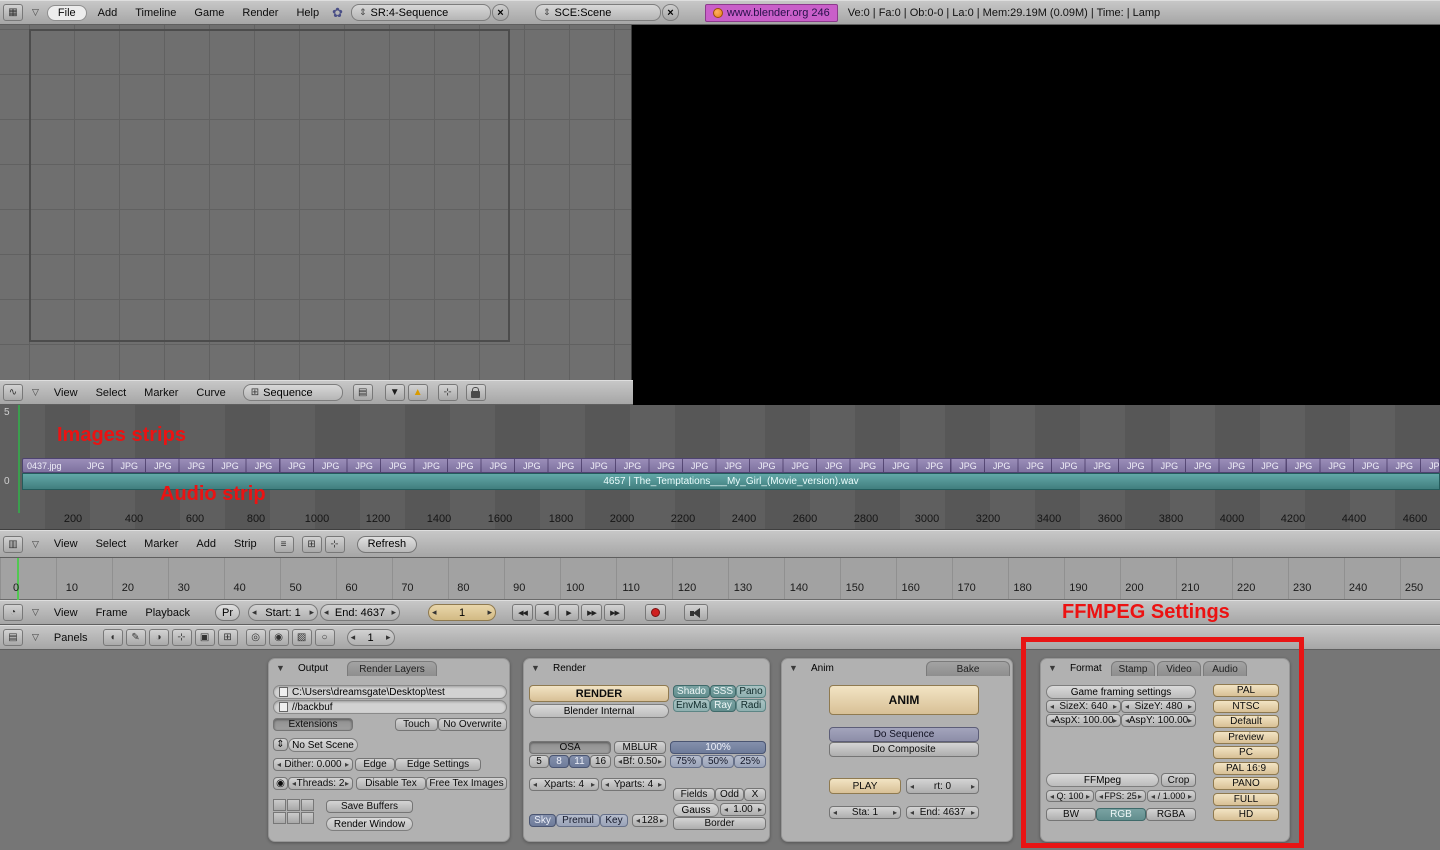  I want to click on format-preset-button: PANO, so click(1246, 783).